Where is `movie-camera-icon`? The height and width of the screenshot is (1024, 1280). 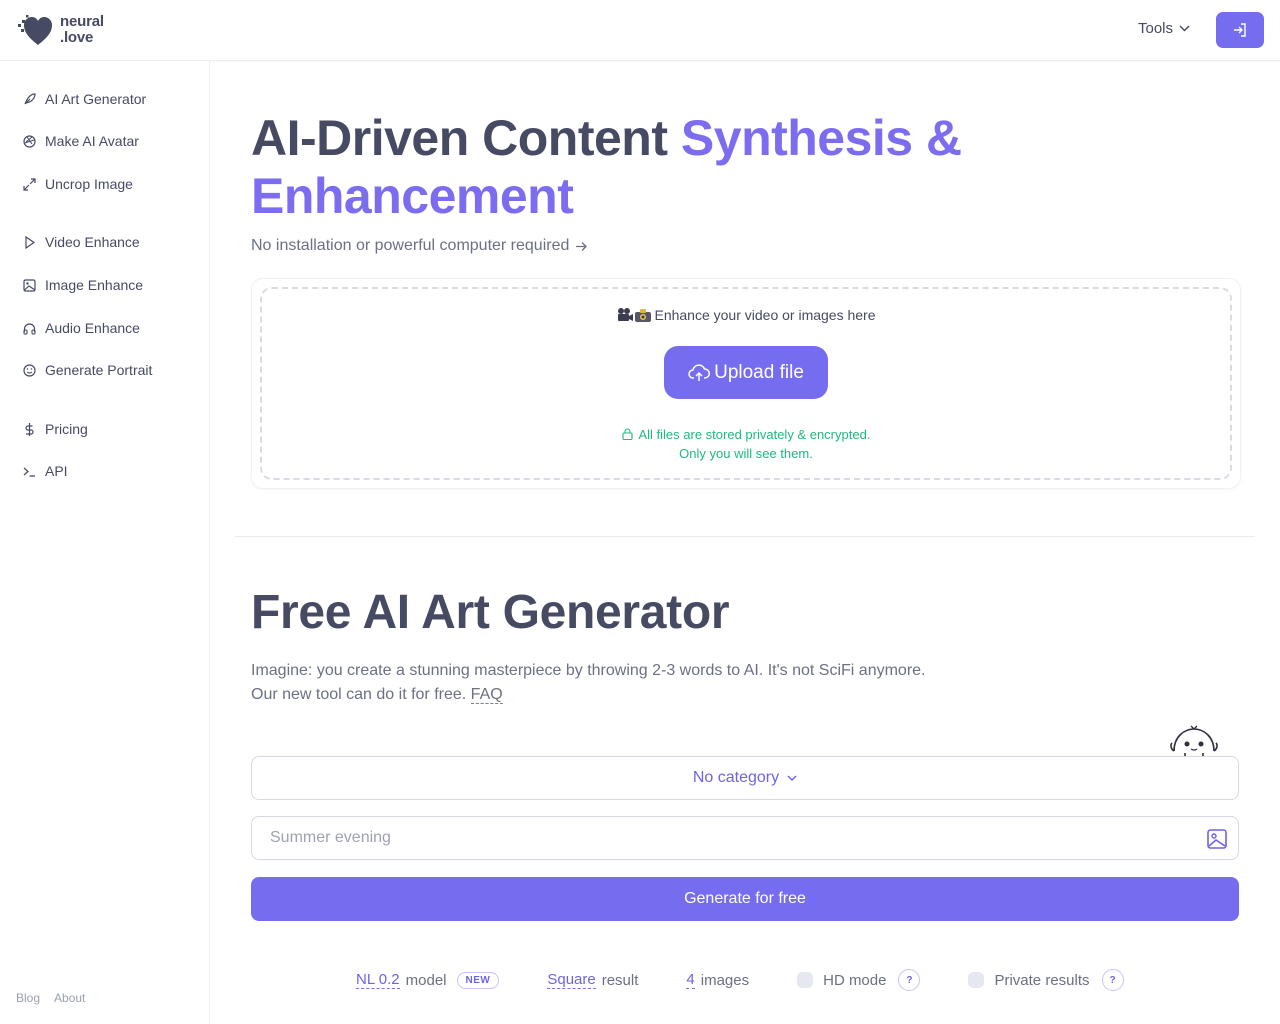 movie-camera-icon is located at coordinates (626, 314).